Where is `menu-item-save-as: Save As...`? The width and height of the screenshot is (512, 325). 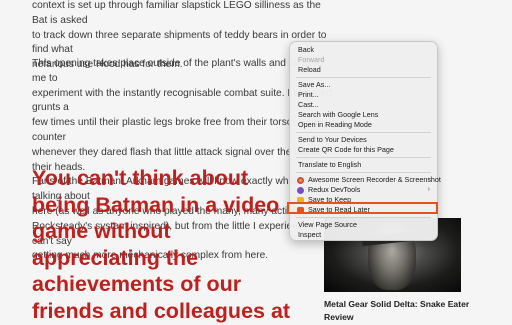 menu-item-save-as: Save As... is located at coordinates (363, 85).